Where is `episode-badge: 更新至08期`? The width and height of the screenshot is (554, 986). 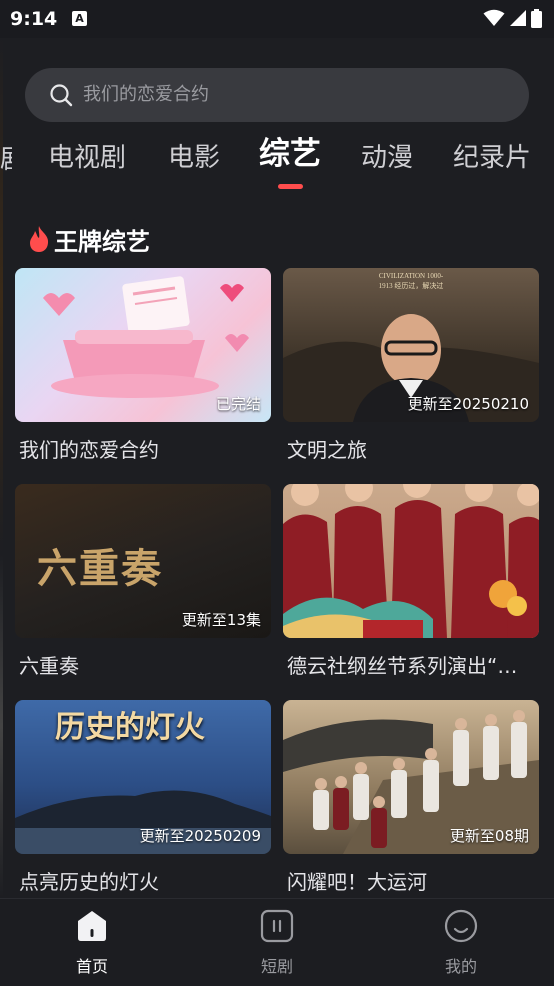 episode-badge: 更新至08期 is located at coordinates (489, 836).